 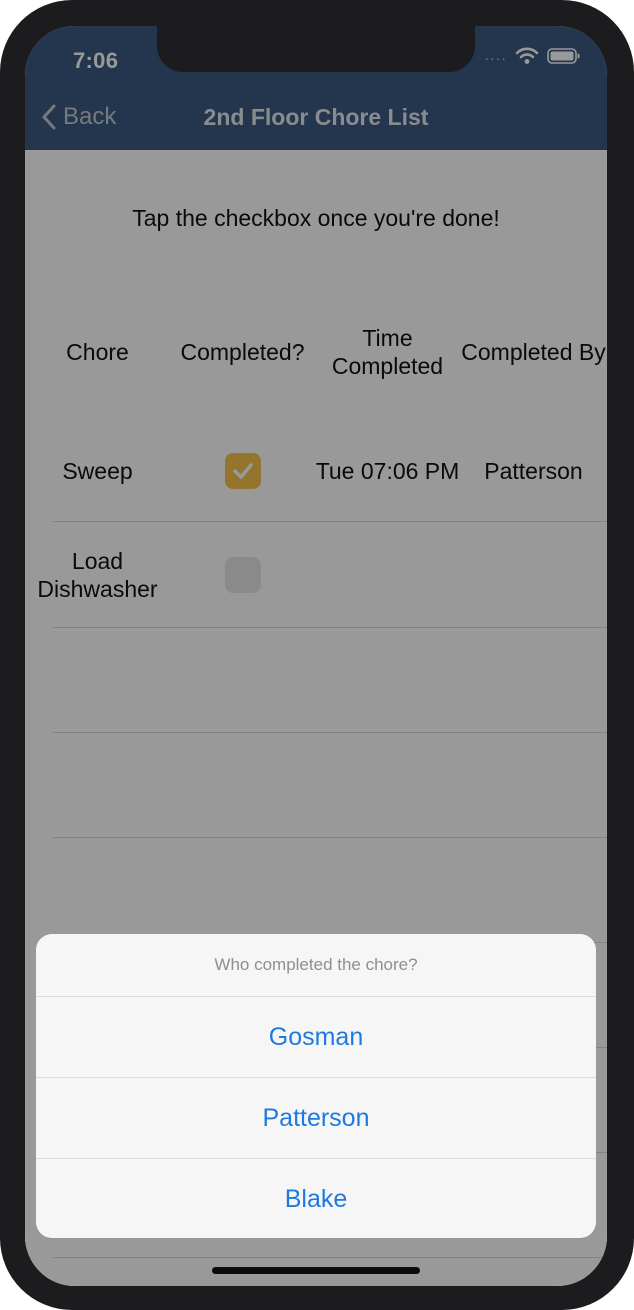 I want to click on action-sheet-title: Who completed the chore?, so click(x=316, y=965).